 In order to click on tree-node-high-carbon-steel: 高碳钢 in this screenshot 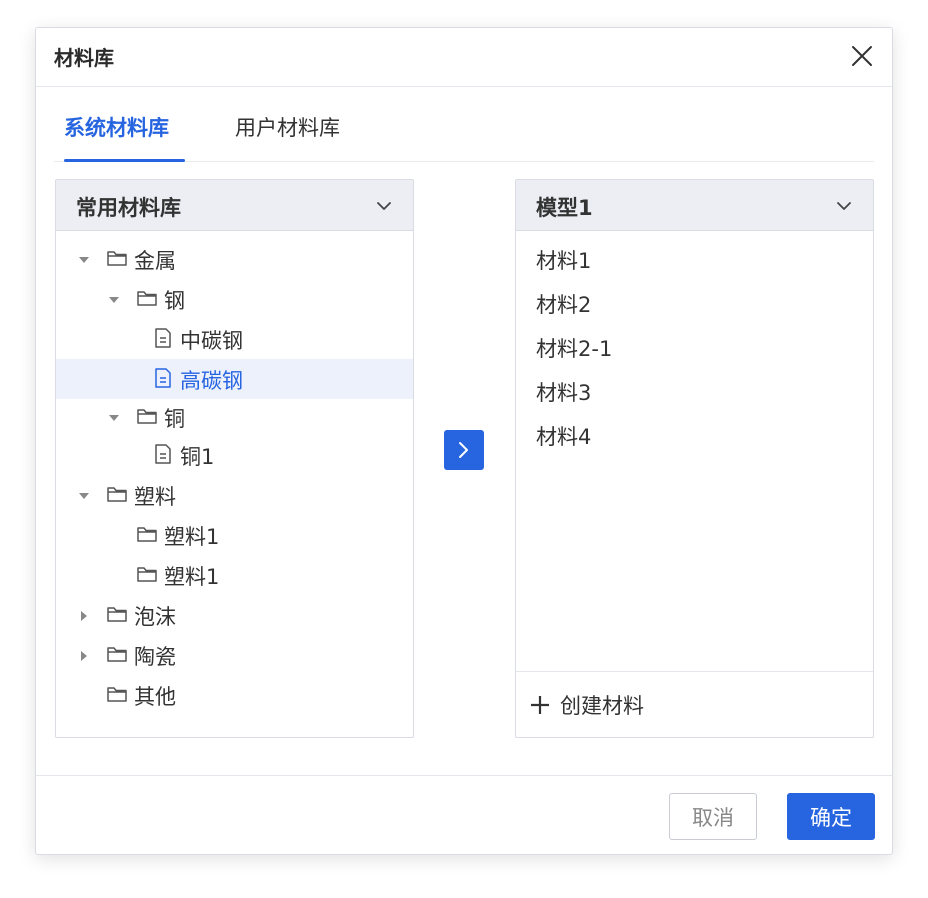, I will do `click(234, 379)`.